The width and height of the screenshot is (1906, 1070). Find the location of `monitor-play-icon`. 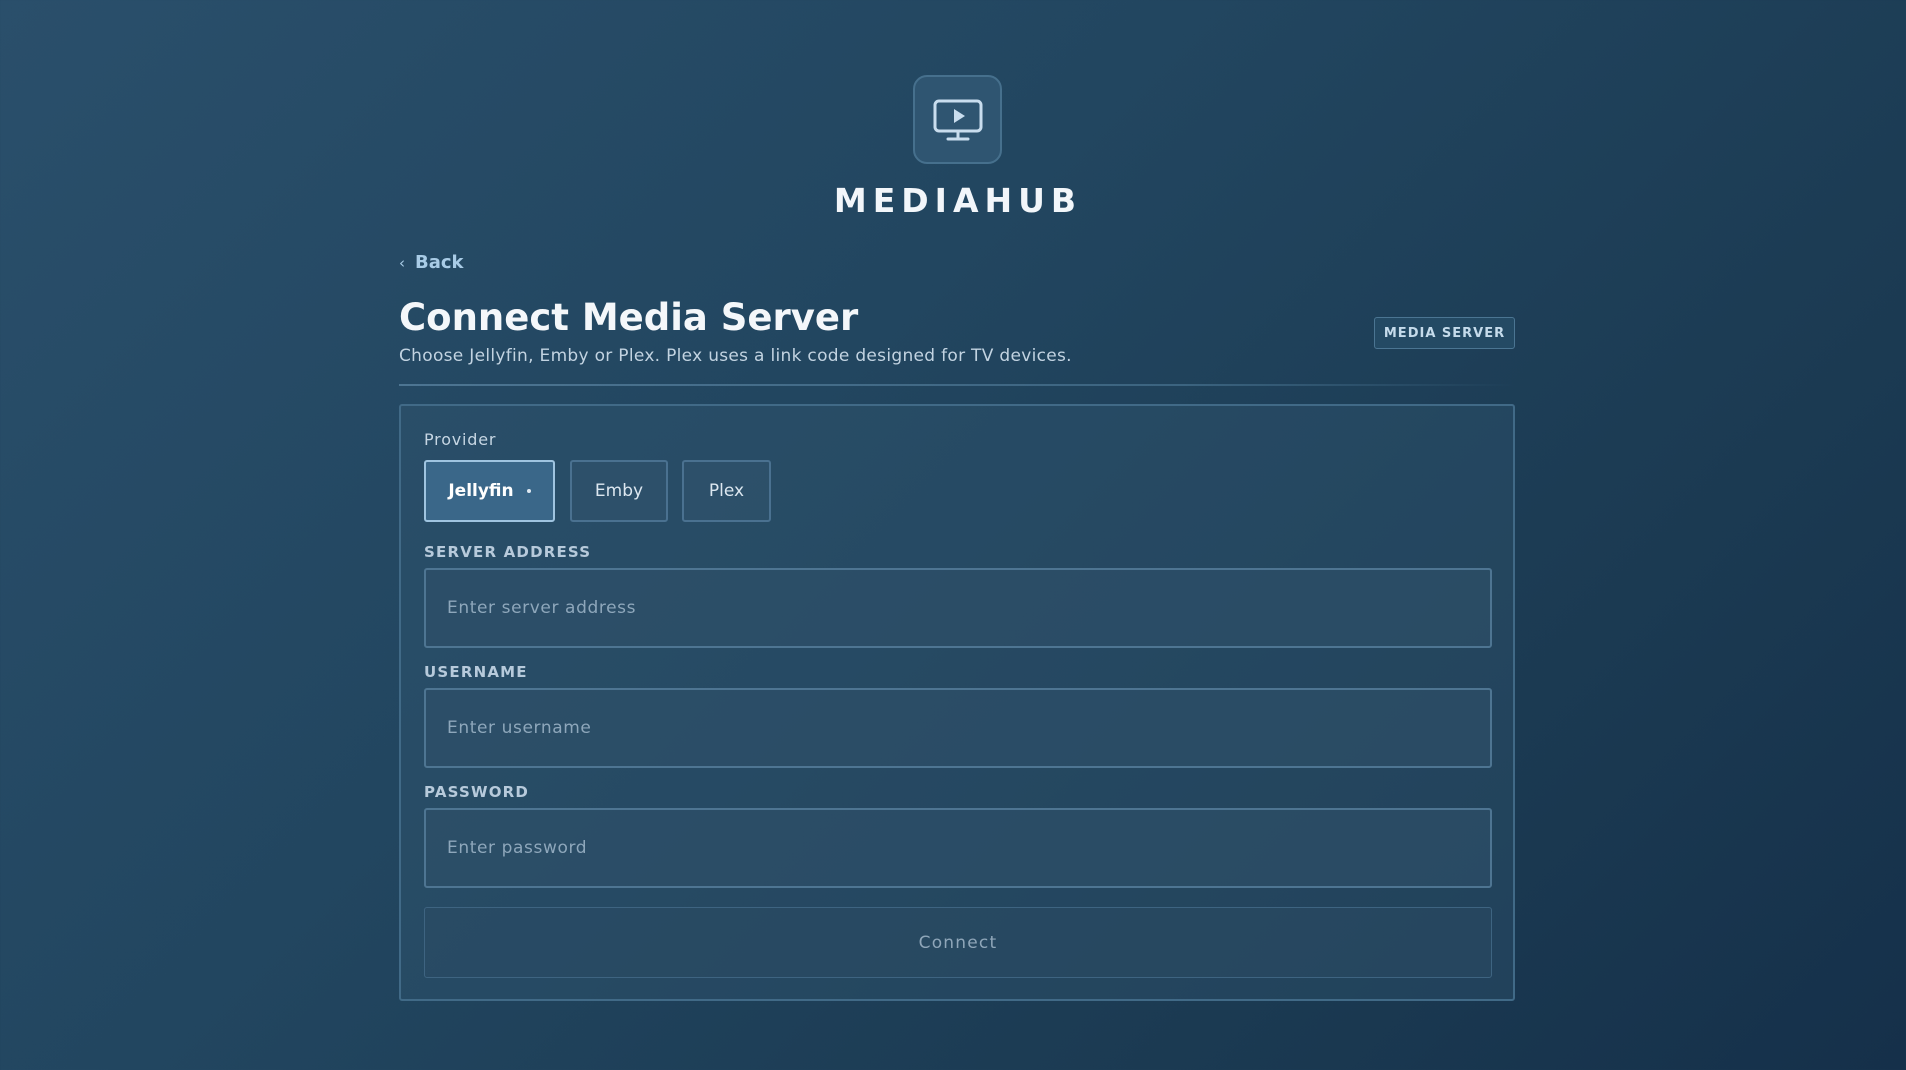

monitor-play-icon is located at coordinates (957, 119).